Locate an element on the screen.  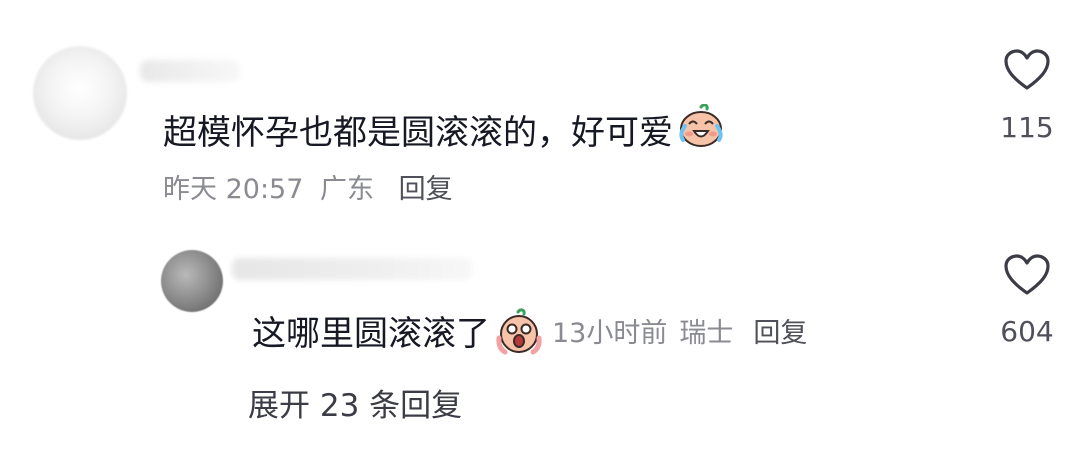
comment-text: 超模怀孕也都是圆滚滚的，好可爱 is located at coordinates (418, 133).